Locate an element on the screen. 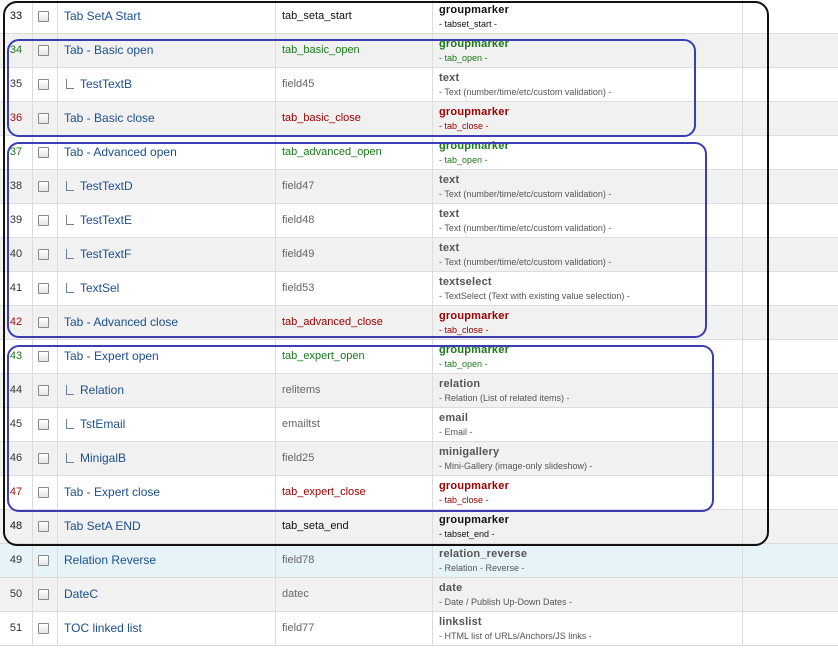 The height and width of the screenshot is (652, 838). field-title-link: Tab SetA END is located at coordinates (102, 526).